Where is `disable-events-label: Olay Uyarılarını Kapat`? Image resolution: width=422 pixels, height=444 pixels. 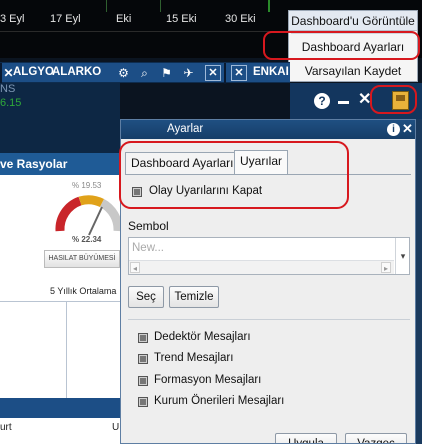
disable-events-label: Olay Uyarılarını Kapat is located at coordinates (206, 191).